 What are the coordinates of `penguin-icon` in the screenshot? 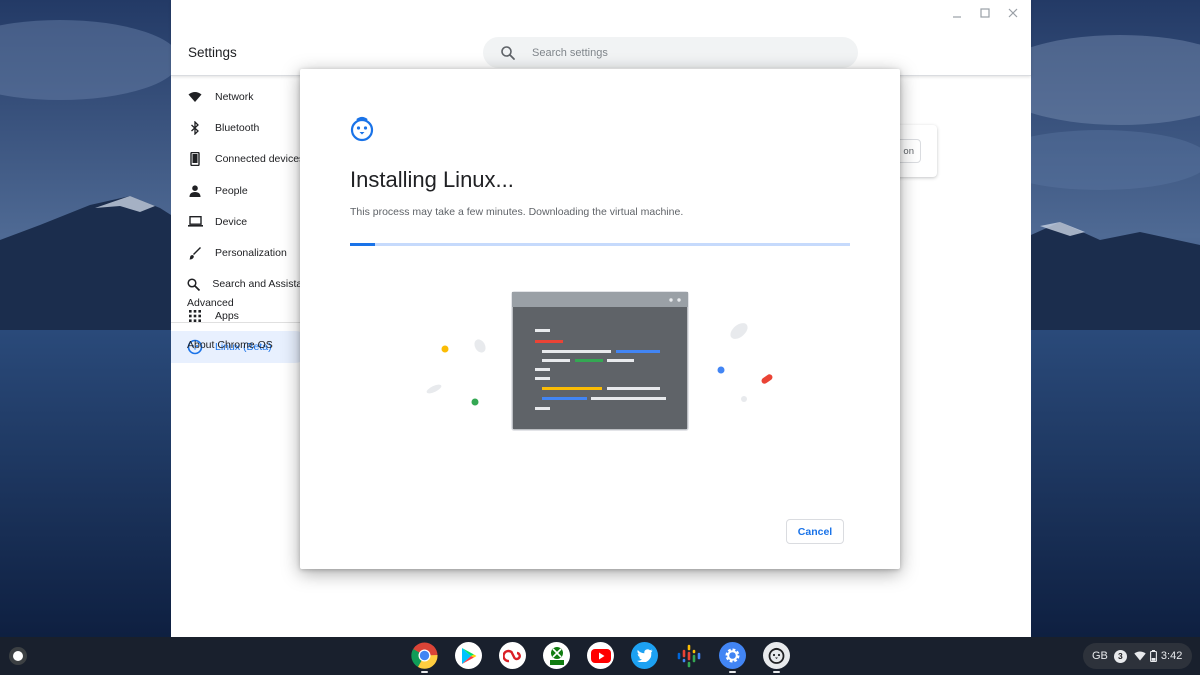 It's located at (362, 129).